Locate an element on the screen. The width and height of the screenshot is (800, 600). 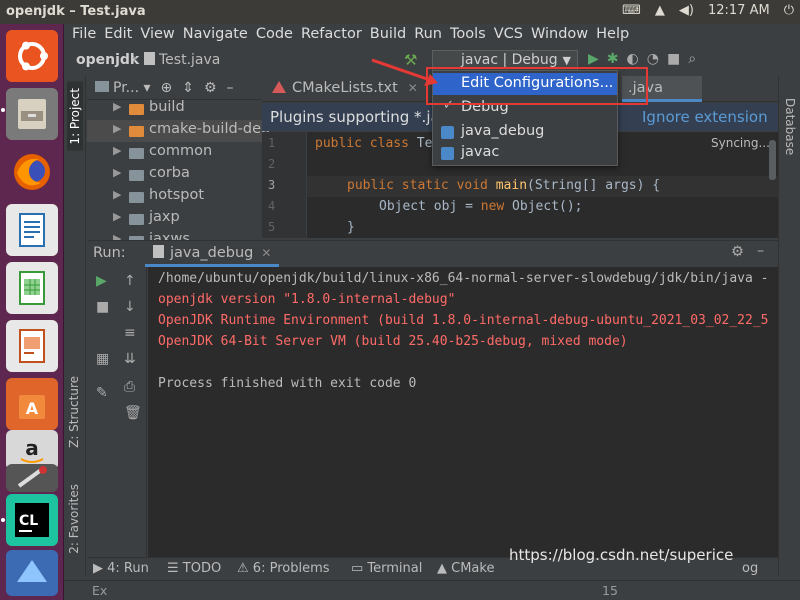
tab-structure: Z: Structure is located at coordinates (74, 412).